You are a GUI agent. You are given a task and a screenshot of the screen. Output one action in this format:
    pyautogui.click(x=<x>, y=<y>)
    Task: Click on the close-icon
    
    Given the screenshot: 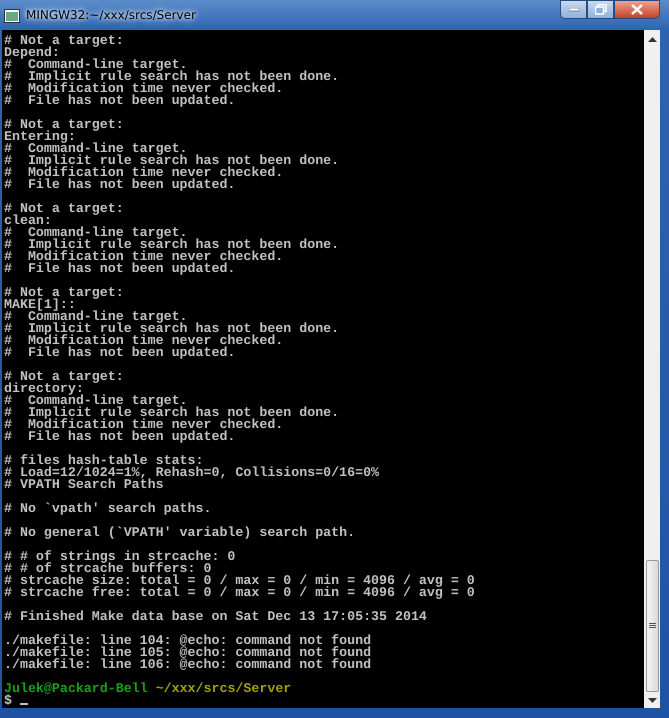 What is the action you would take?
    pyautogui.click(x=637, y=9)
    